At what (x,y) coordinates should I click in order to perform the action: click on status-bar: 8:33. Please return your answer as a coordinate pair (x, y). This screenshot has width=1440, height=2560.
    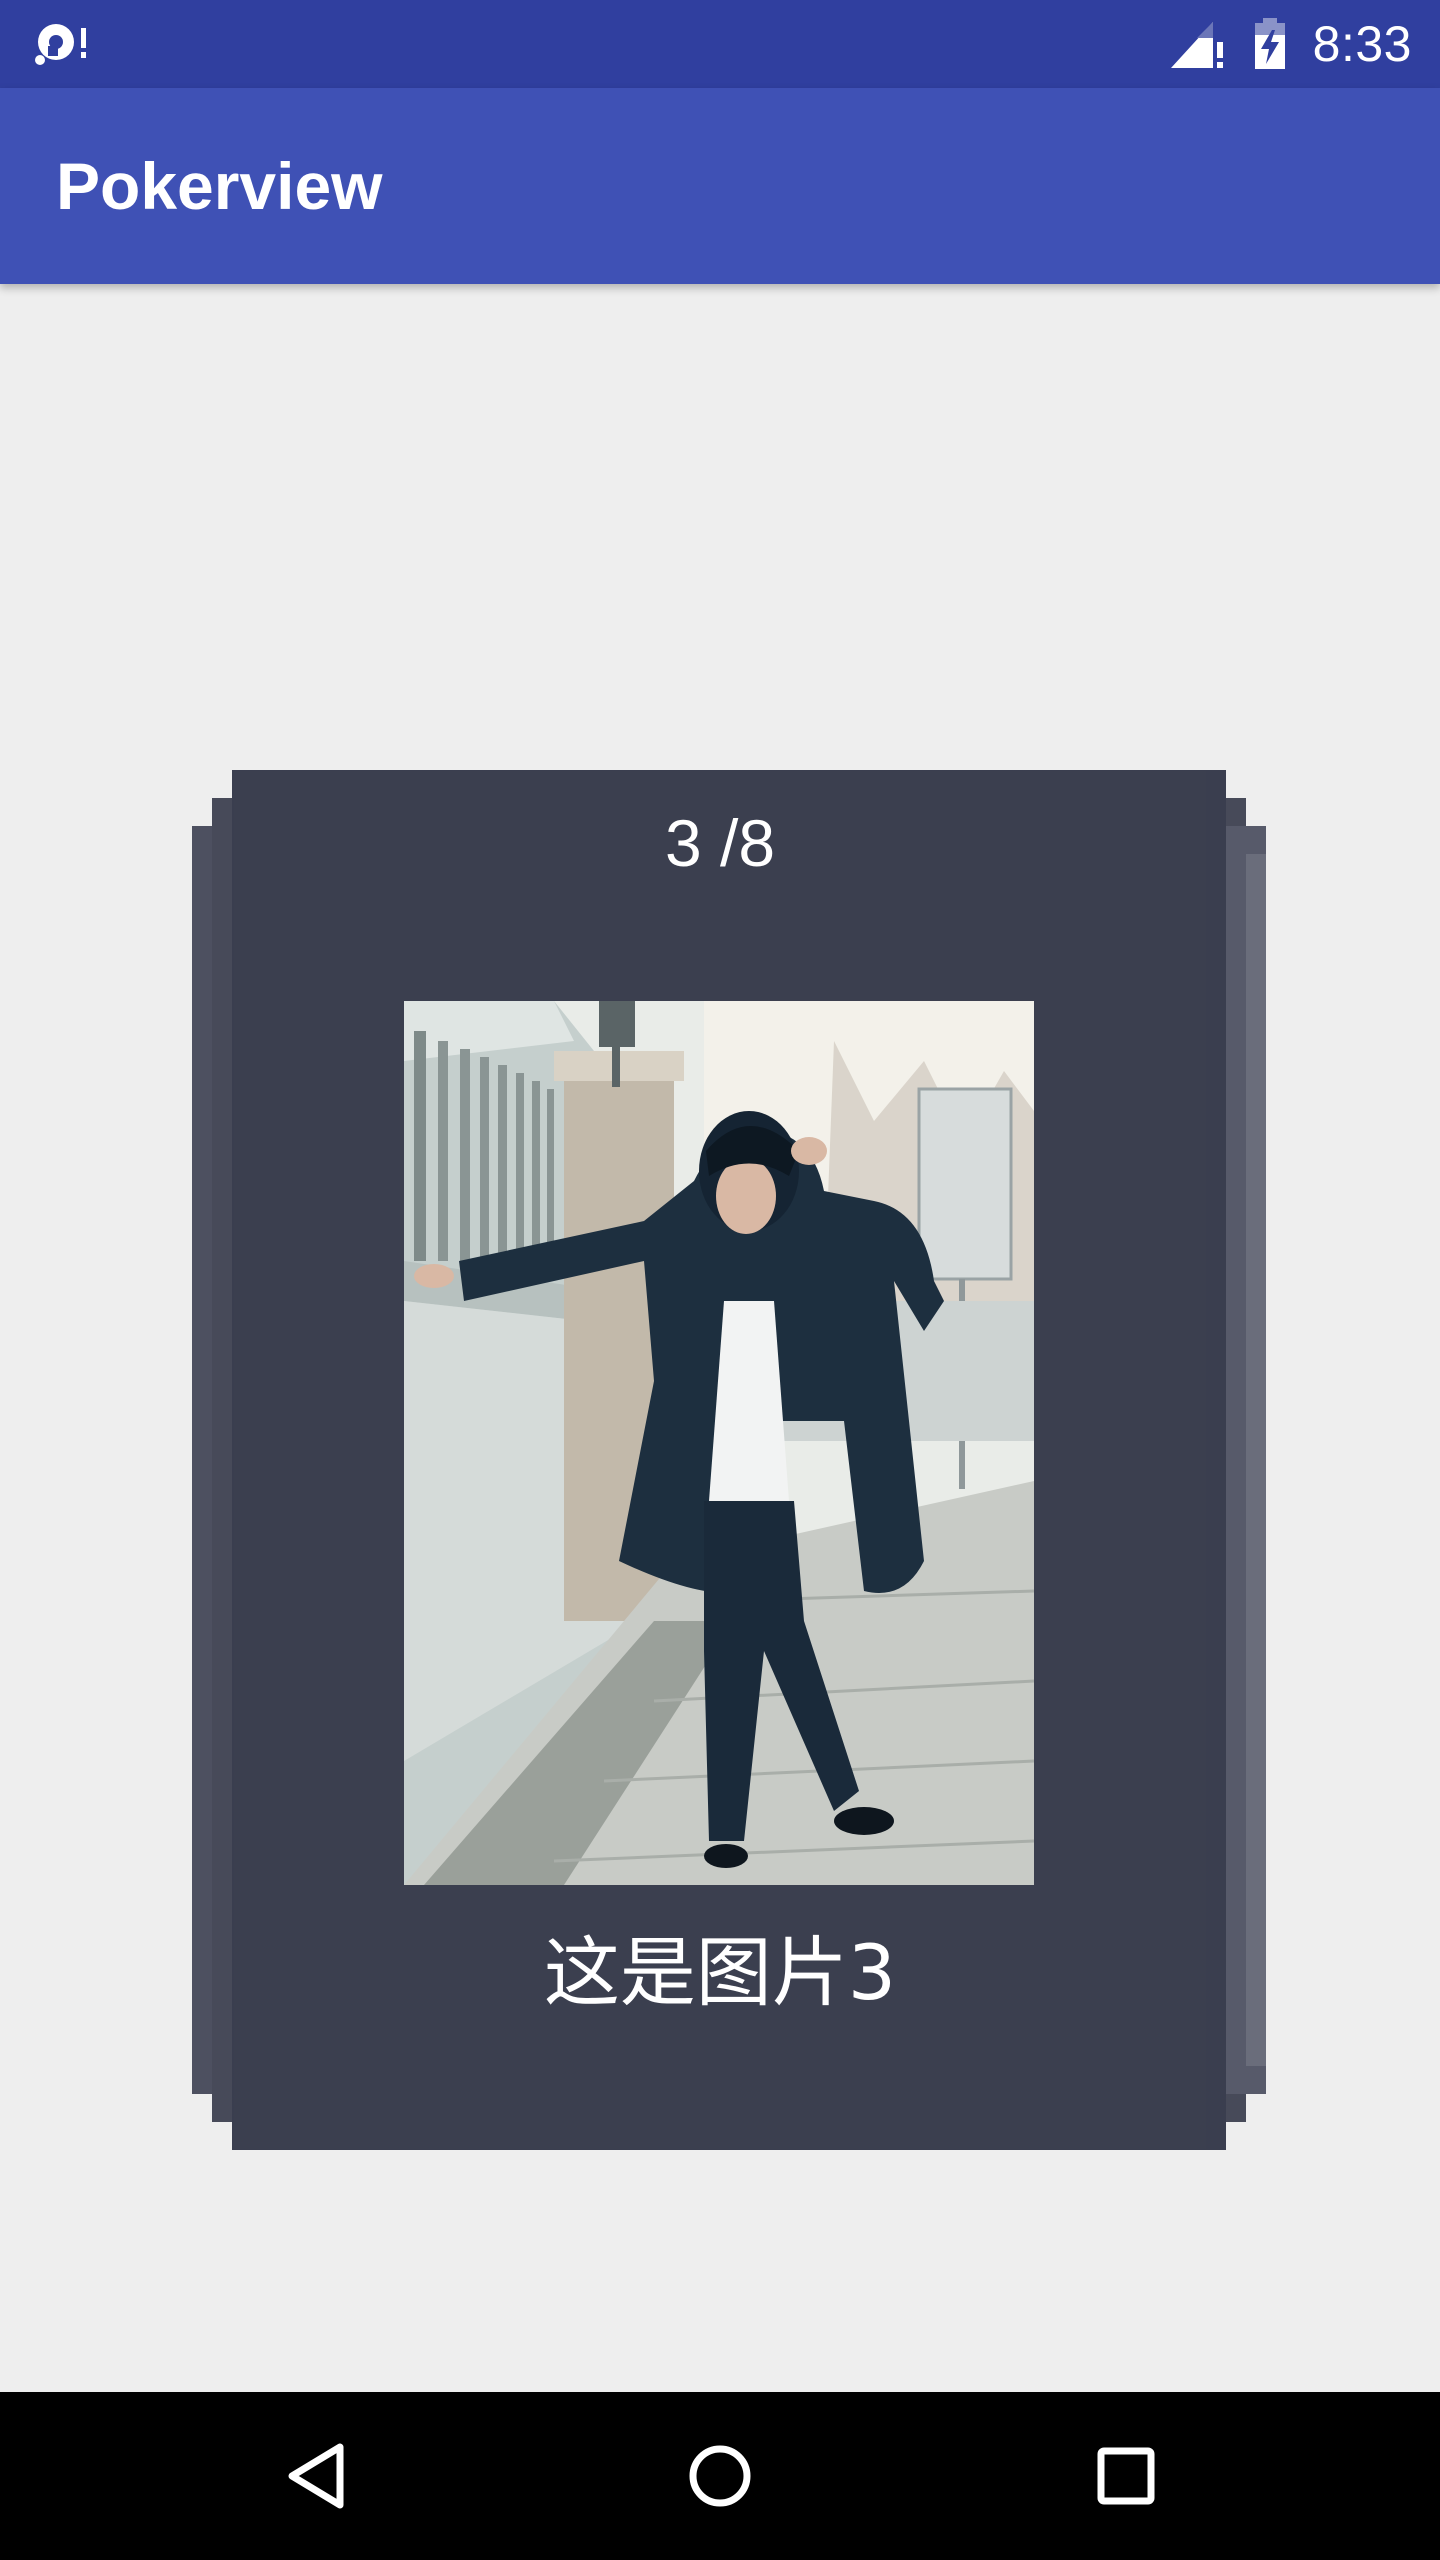
    Looking at the image, I should click on (720, 44).